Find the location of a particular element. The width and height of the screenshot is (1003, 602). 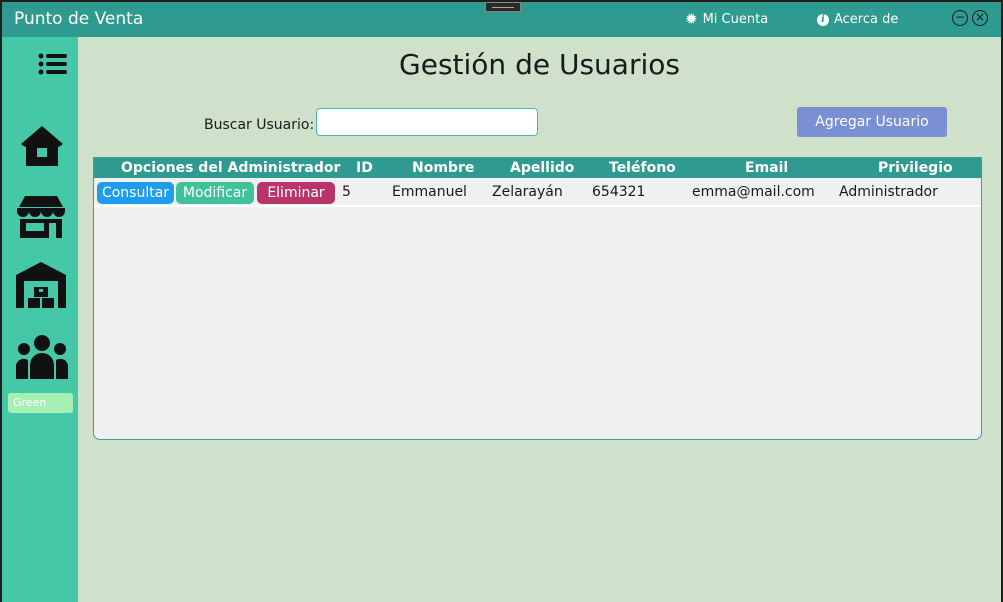

cell-name: Emmanuel is located at coordinates (429, 192).